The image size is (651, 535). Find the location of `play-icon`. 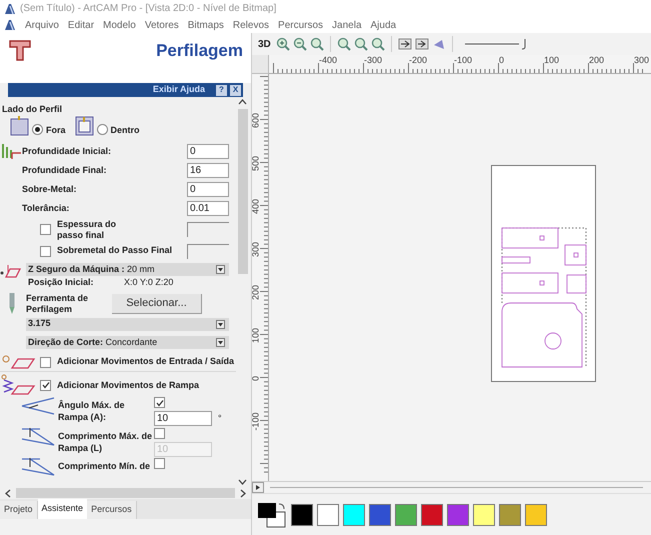

play-icon is located at coordinates (258, 487).